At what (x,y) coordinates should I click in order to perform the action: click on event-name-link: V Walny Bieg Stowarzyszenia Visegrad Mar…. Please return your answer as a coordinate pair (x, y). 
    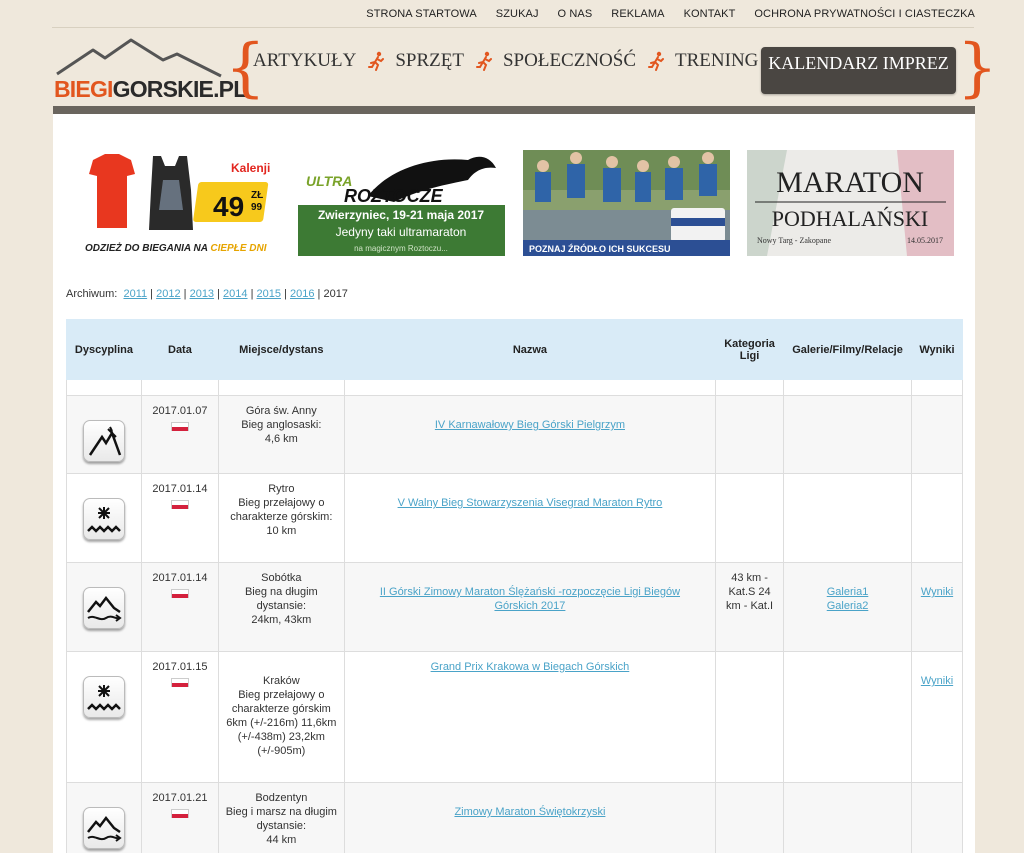
    Looking at the image, I should click on (530, 503).